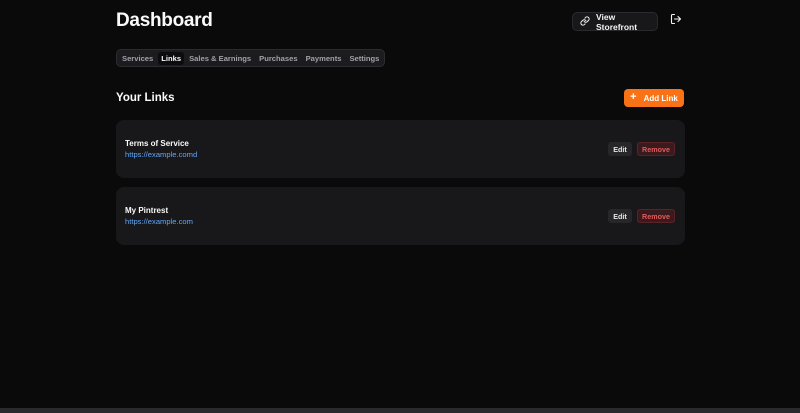 Image resolution: width=800 pixels, height=413 pixels. I want to click on tab-sales-earnings: Sales & Earnings, so click(220, 58).